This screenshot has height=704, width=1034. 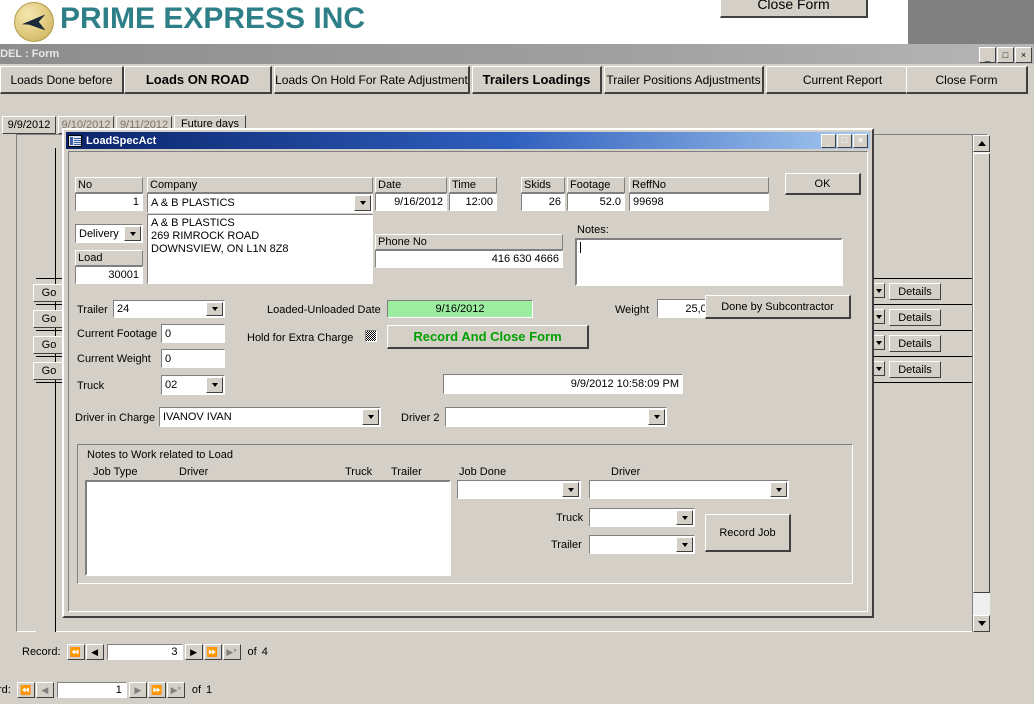 What do you see at coordinates (92, 310) in the screenshot?
I see `trailer-label: Trailer` at bounding box center [92, 310].